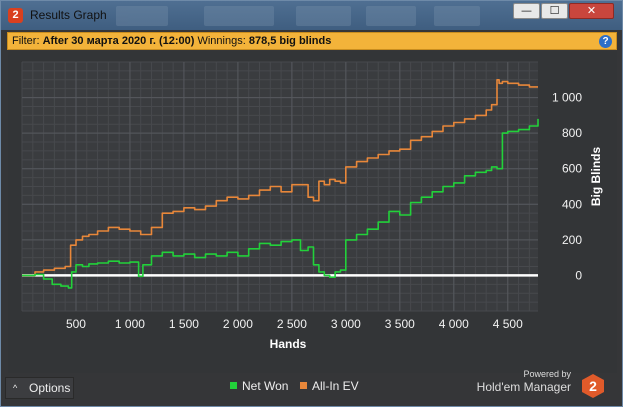 This screenshot has width=623, height=407. What do you see at coordinates (335, 386) in the screenshot?
I see `legend-label-all-in-ev: All-In EV` at bounding box center [335, 386].